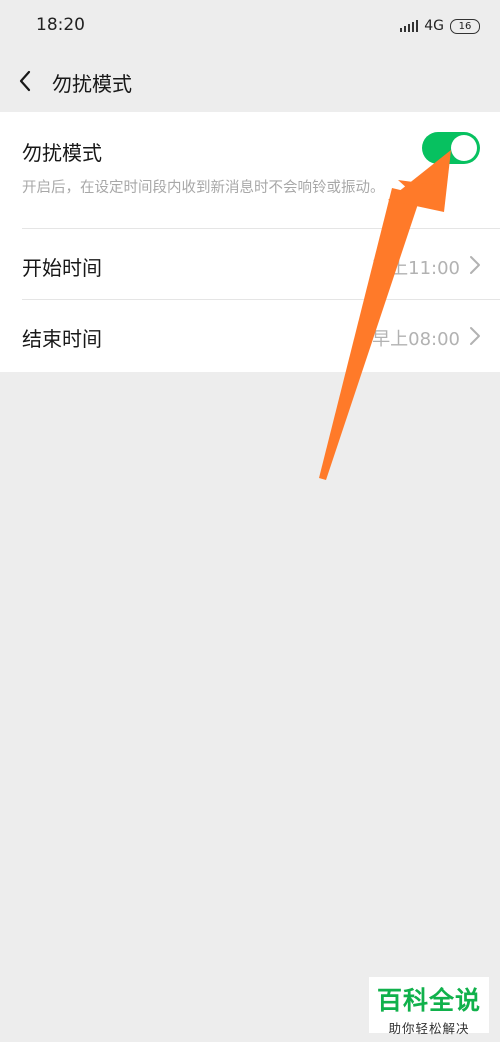  Describe the element at coordinates (60, 25) in the screenshot. I see `status-time: 18:20` at that location.